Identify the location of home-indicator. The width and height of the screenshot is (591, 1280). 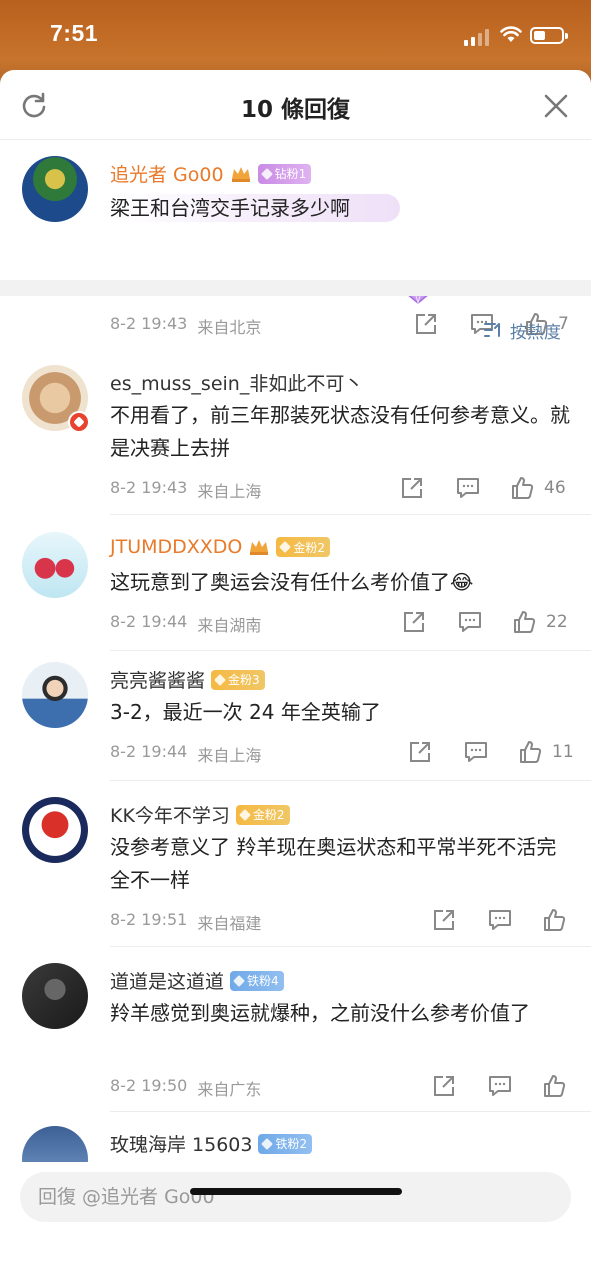
(296, 1191).